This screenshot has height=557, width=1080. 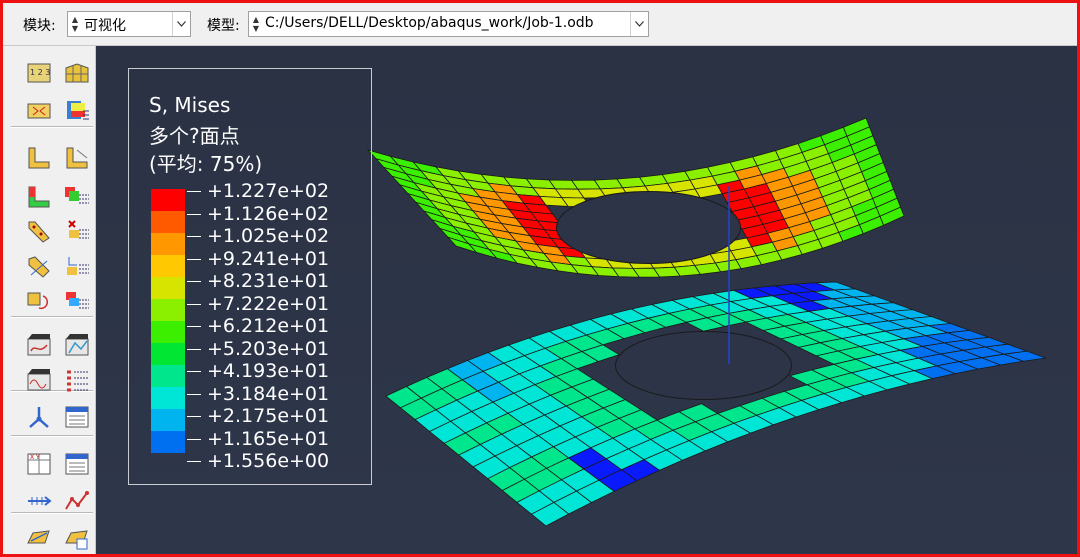 I want to click on symbol-options-stack-icon, so click(x=77, y=267).